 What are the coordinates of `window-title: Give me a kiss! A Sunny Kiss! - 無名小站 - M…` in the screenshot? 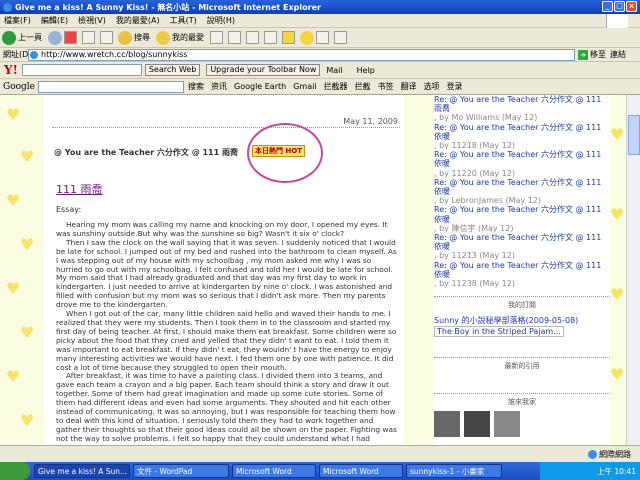 It's located at (168, 7).